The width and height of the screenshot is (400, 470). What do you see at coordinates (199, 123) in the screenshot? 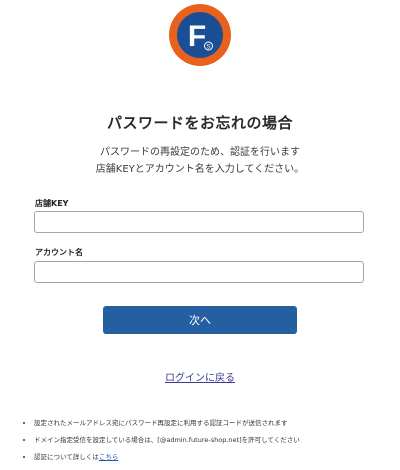
I see `page-title: パスワードをお忘れの場合` at bounding box center [199, 123].